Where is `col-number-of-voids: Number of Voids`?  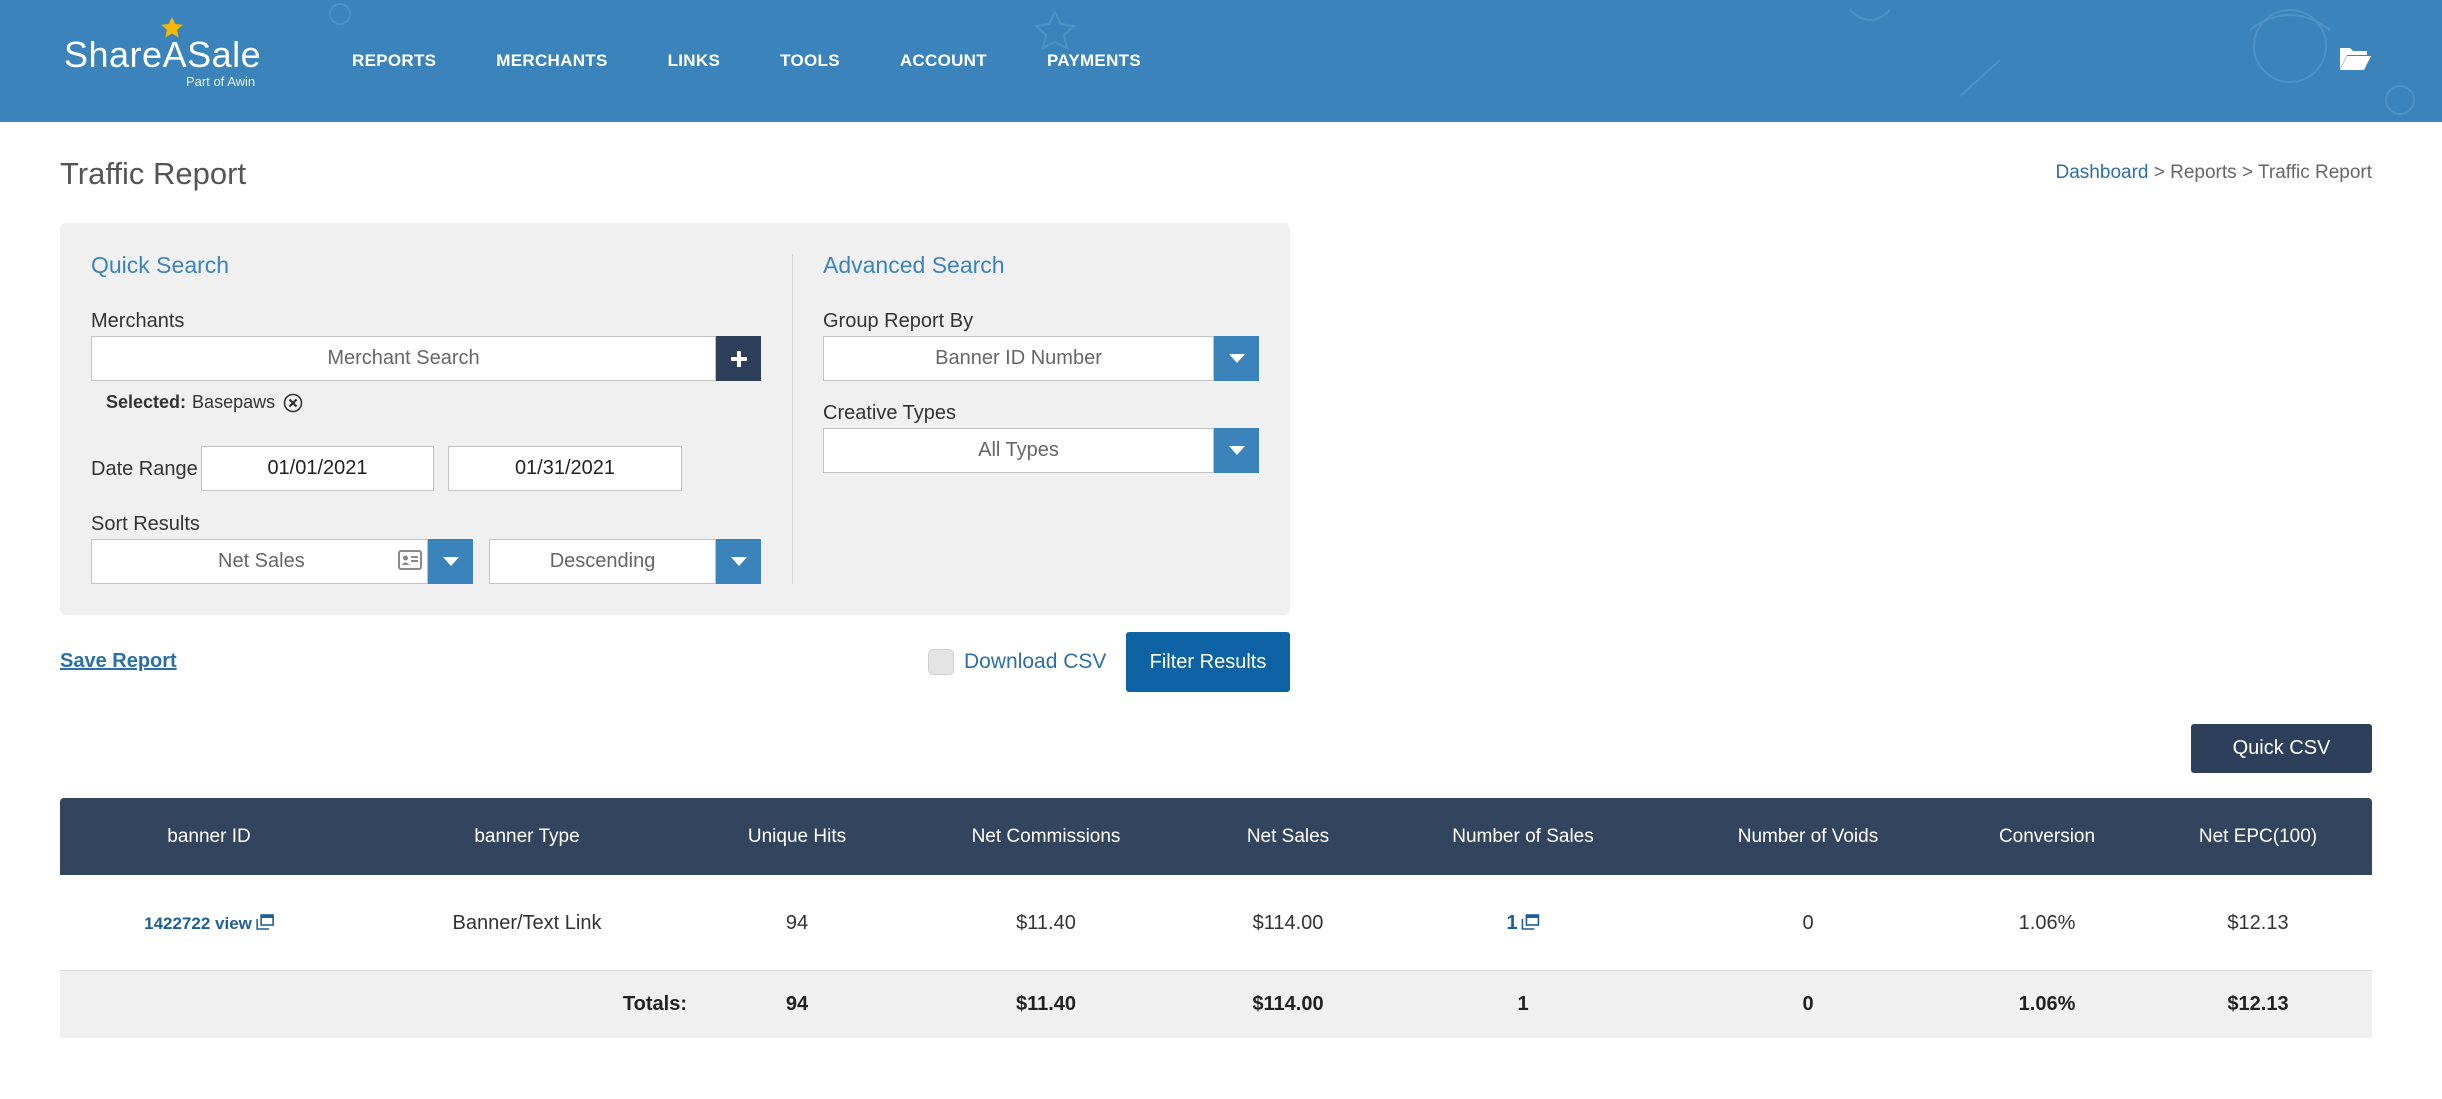
col-number-of-voids: Number of Voids is located at coordinates (1808, 836).